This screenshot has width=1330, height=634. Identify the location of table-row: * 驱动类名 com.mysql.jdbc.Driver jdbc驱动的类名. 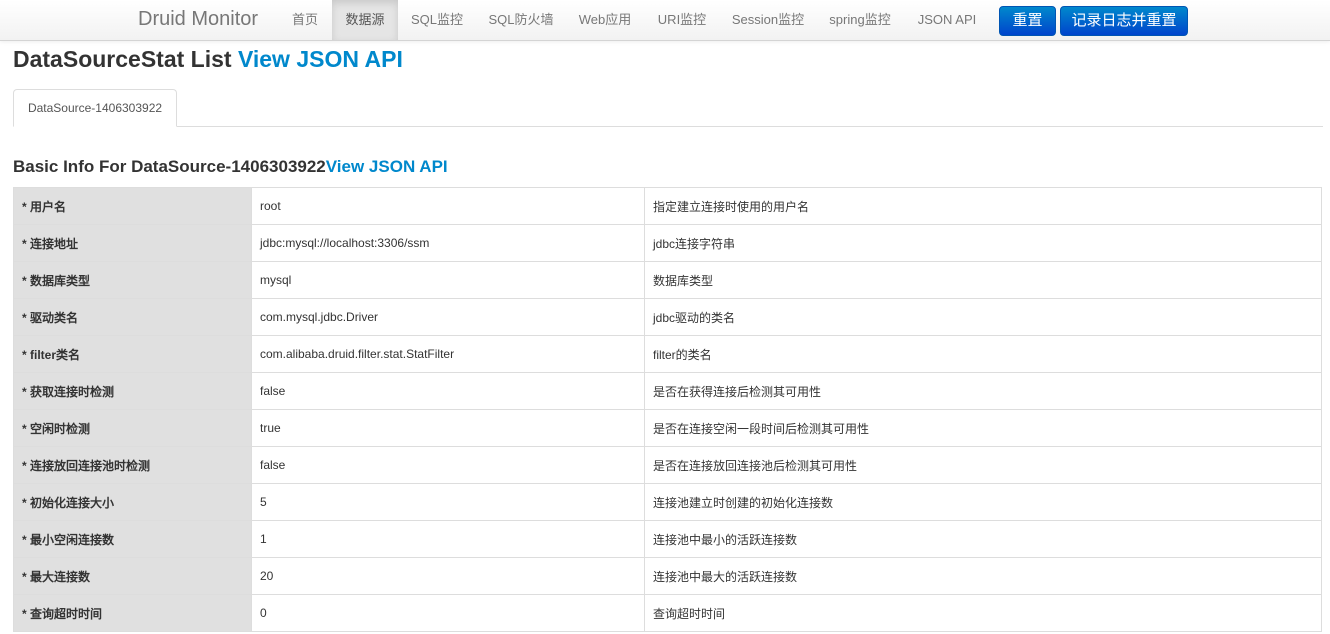
(667, 317).